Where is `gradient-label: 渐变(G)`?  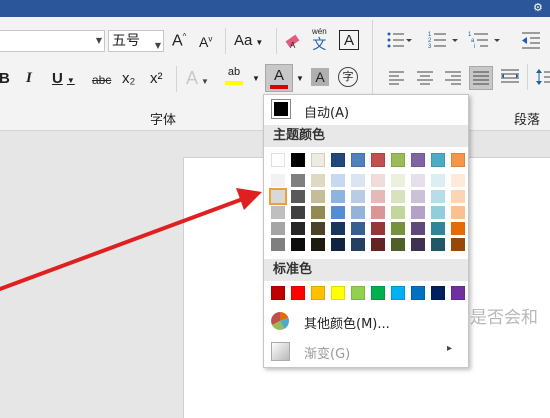
gradient-label: 渐变(G) is located at coordinates (327, 354).